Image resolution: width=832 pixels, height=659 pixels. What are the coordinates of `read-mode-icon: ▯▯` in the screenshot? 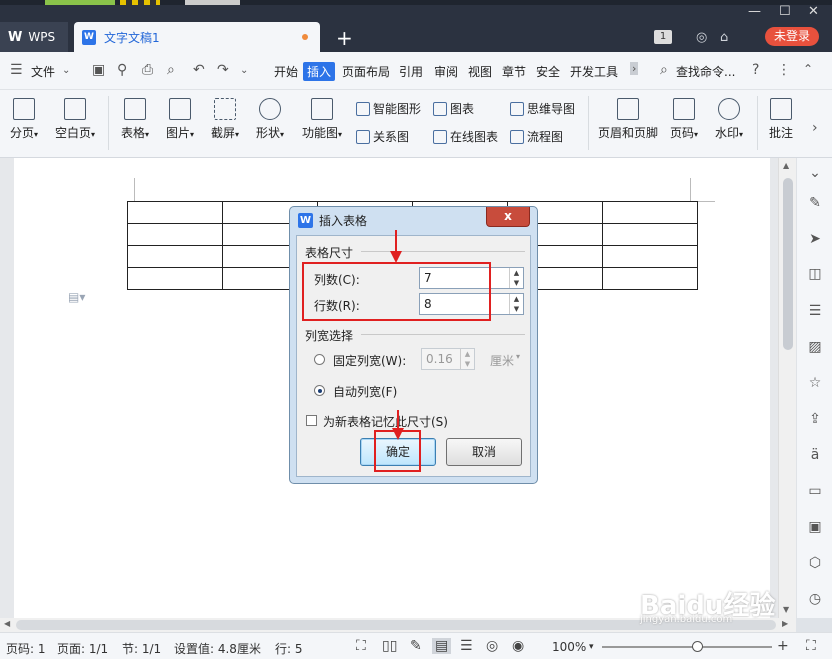 It's located at (389, 646).